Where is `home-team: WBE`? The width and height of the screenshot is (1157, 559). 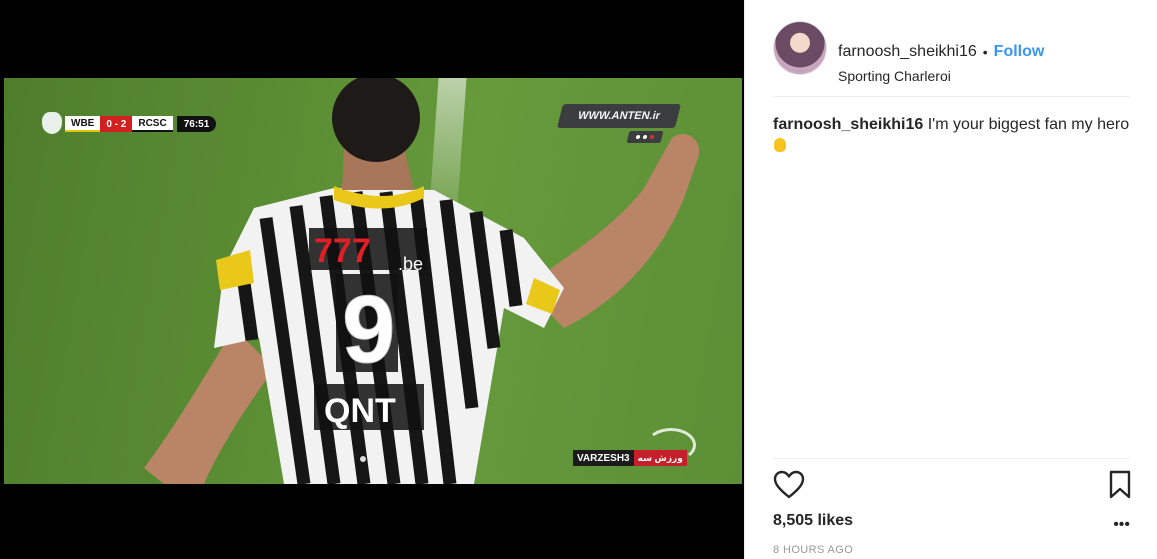
home-team: WBE is located at coordinates (83, 124).